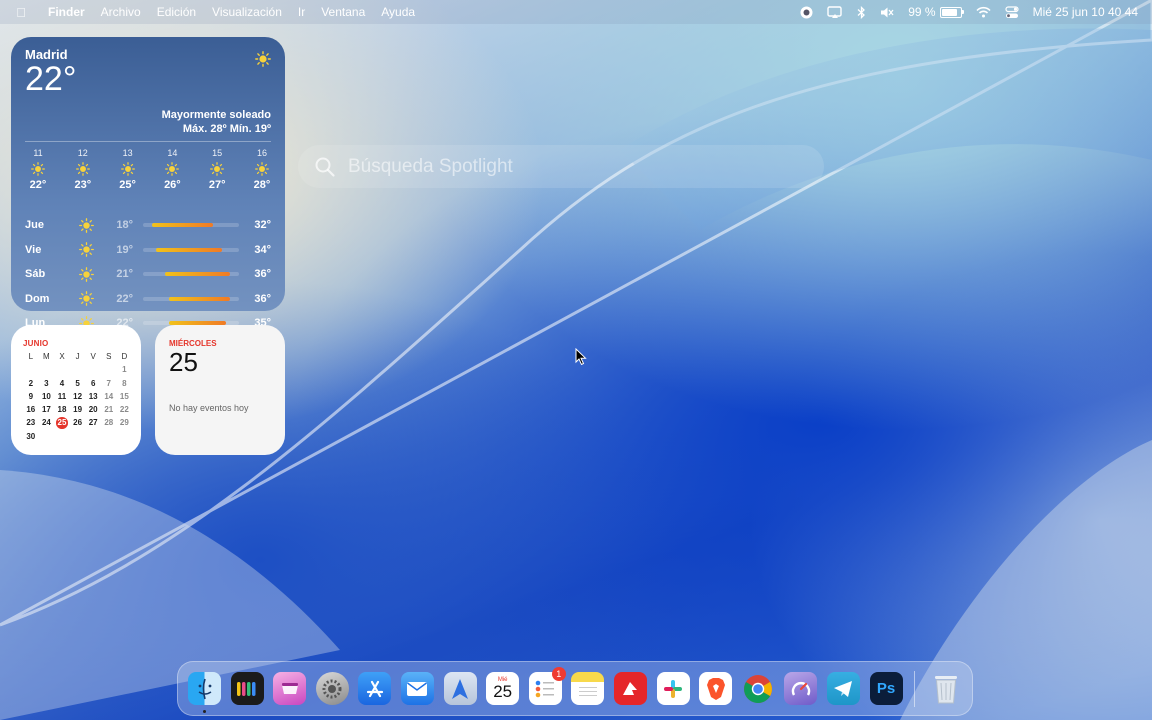 The image size is (1152, 720). Describe the element at coordinates (109, 410) in the screenshot. I see `calendar-day: 21` at that location.